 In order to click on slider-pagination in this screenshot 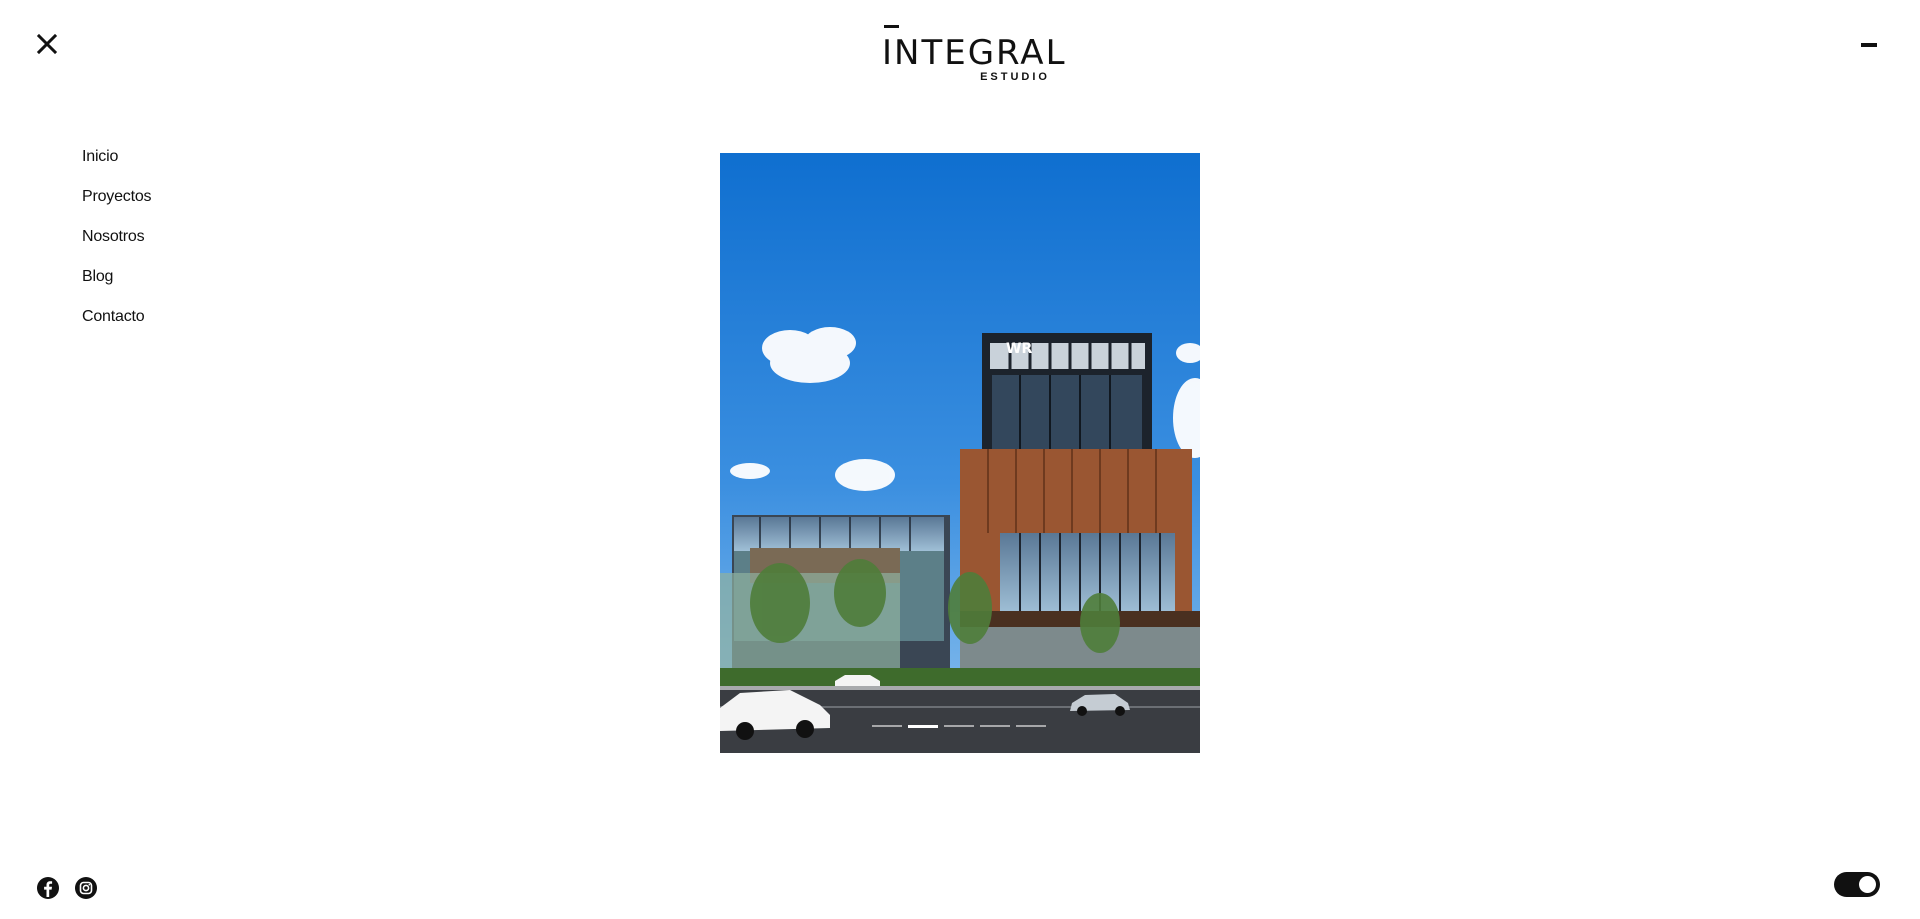, I will do `click(959, 726)`.